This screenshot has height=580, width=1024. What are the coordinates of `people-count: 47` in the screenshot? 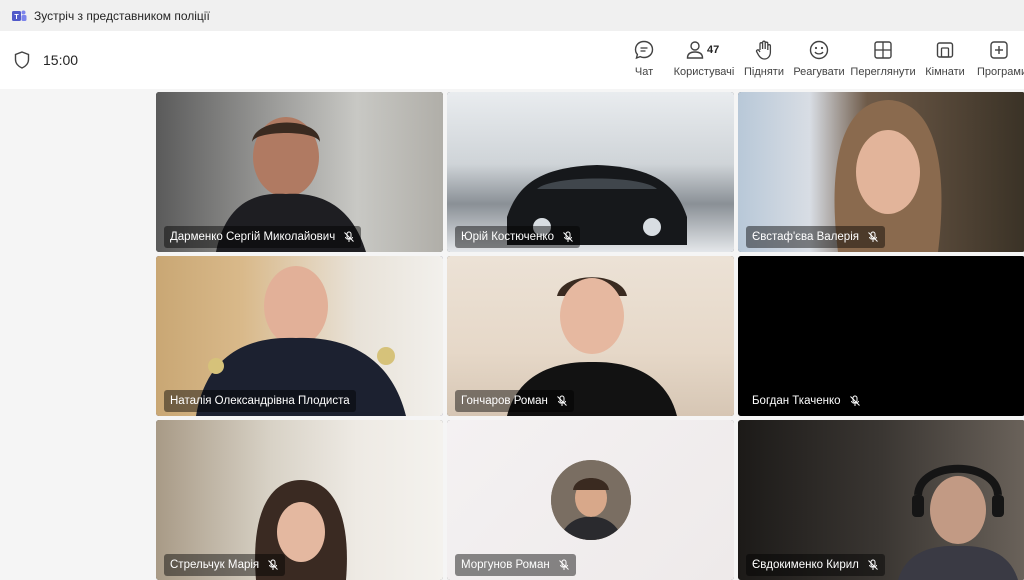 It's located at (713, 50).